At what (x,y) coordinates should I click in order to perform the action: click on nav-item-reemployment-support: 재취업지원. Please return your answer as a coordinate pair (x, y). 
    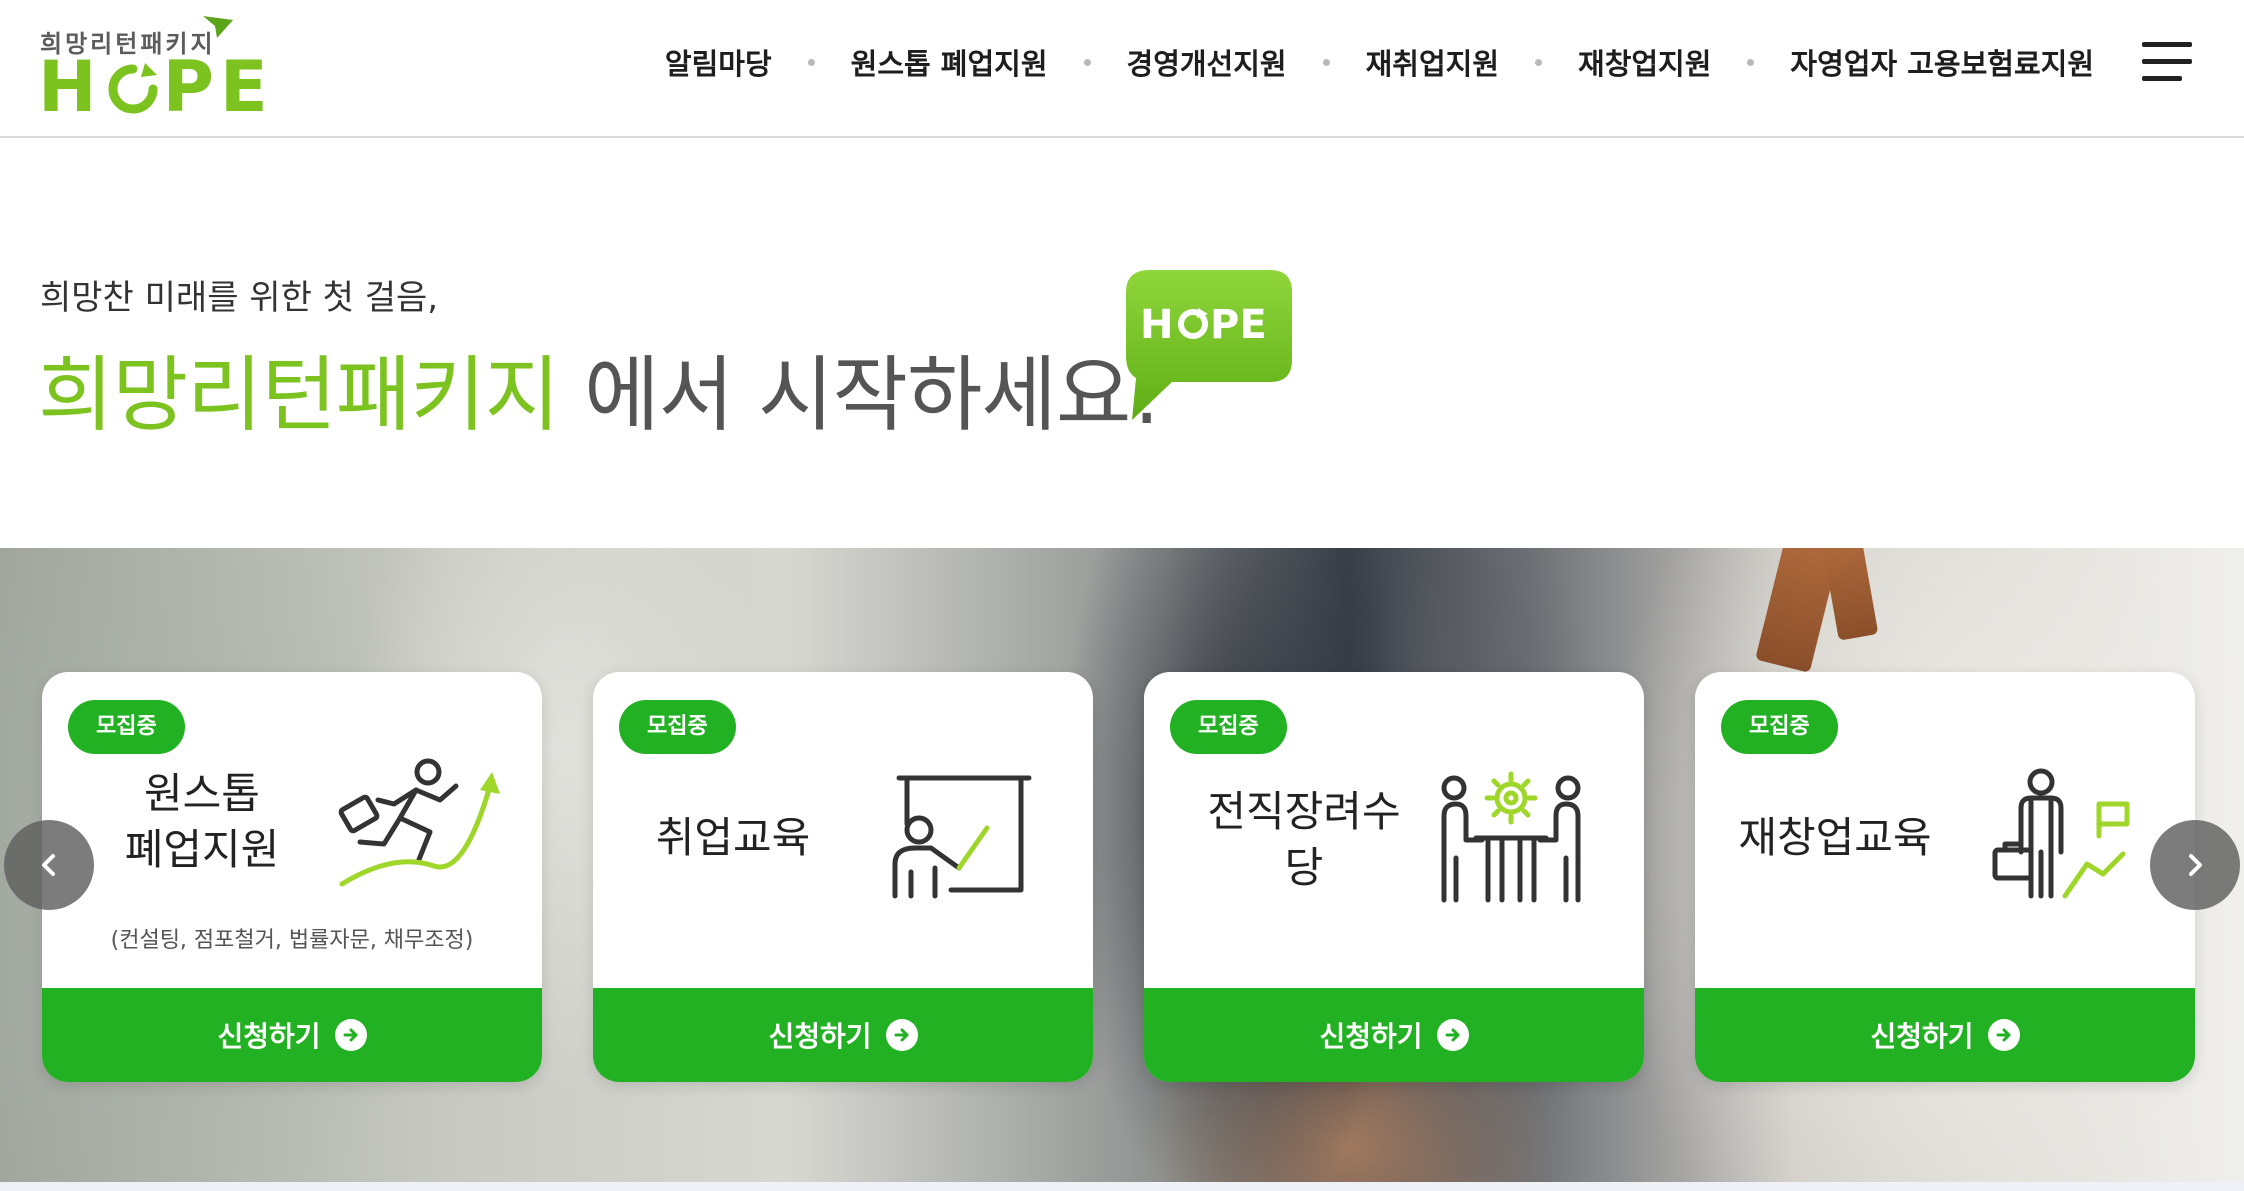
    Looking at the image, I should click on (1432, 62).